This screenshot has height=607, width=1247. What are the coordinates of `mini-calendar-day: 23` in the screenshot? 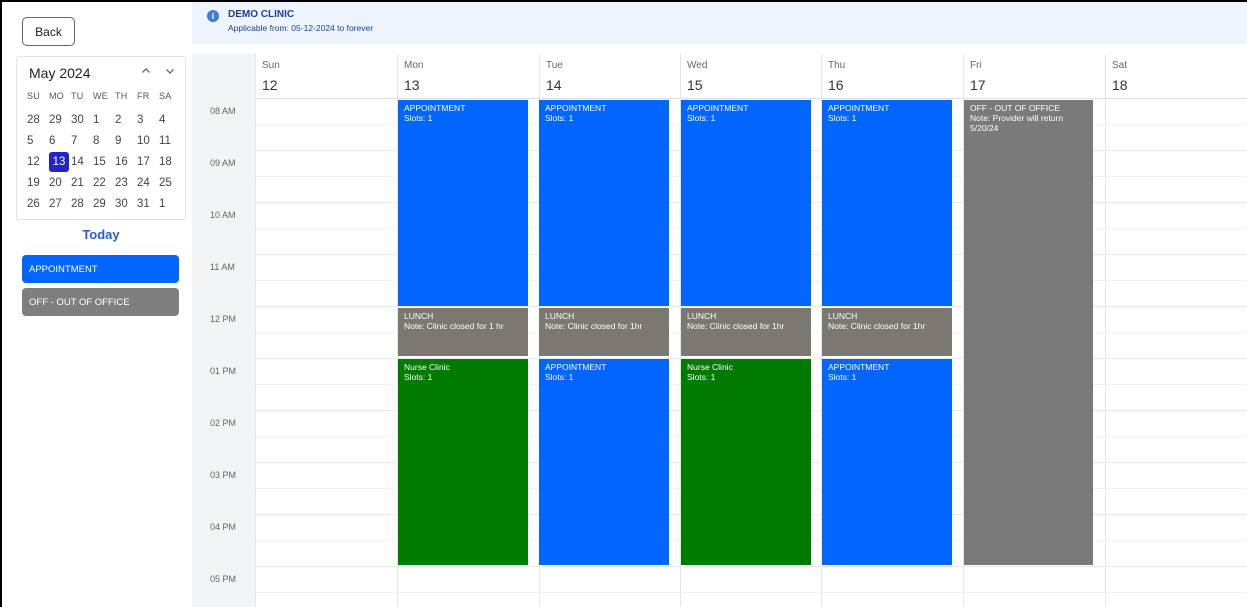 It's located at (126, 183).